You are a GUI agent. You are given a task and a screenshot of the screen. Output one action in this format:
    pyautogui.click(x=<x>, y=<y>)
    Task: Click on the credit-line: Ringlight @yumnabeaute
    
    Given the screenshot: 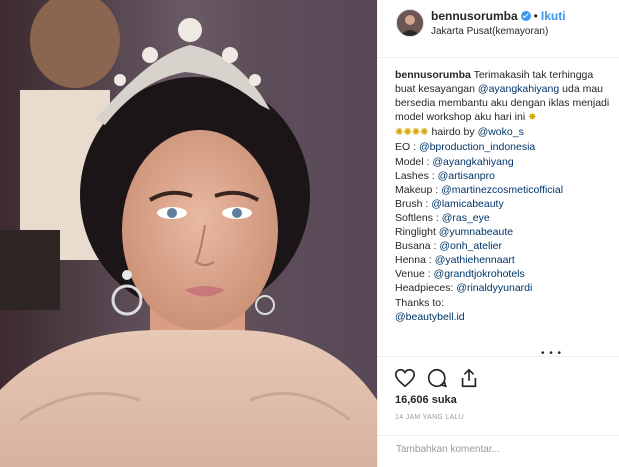 What is the action you would take?
    pyautogui.click(x=454, y=232)
    